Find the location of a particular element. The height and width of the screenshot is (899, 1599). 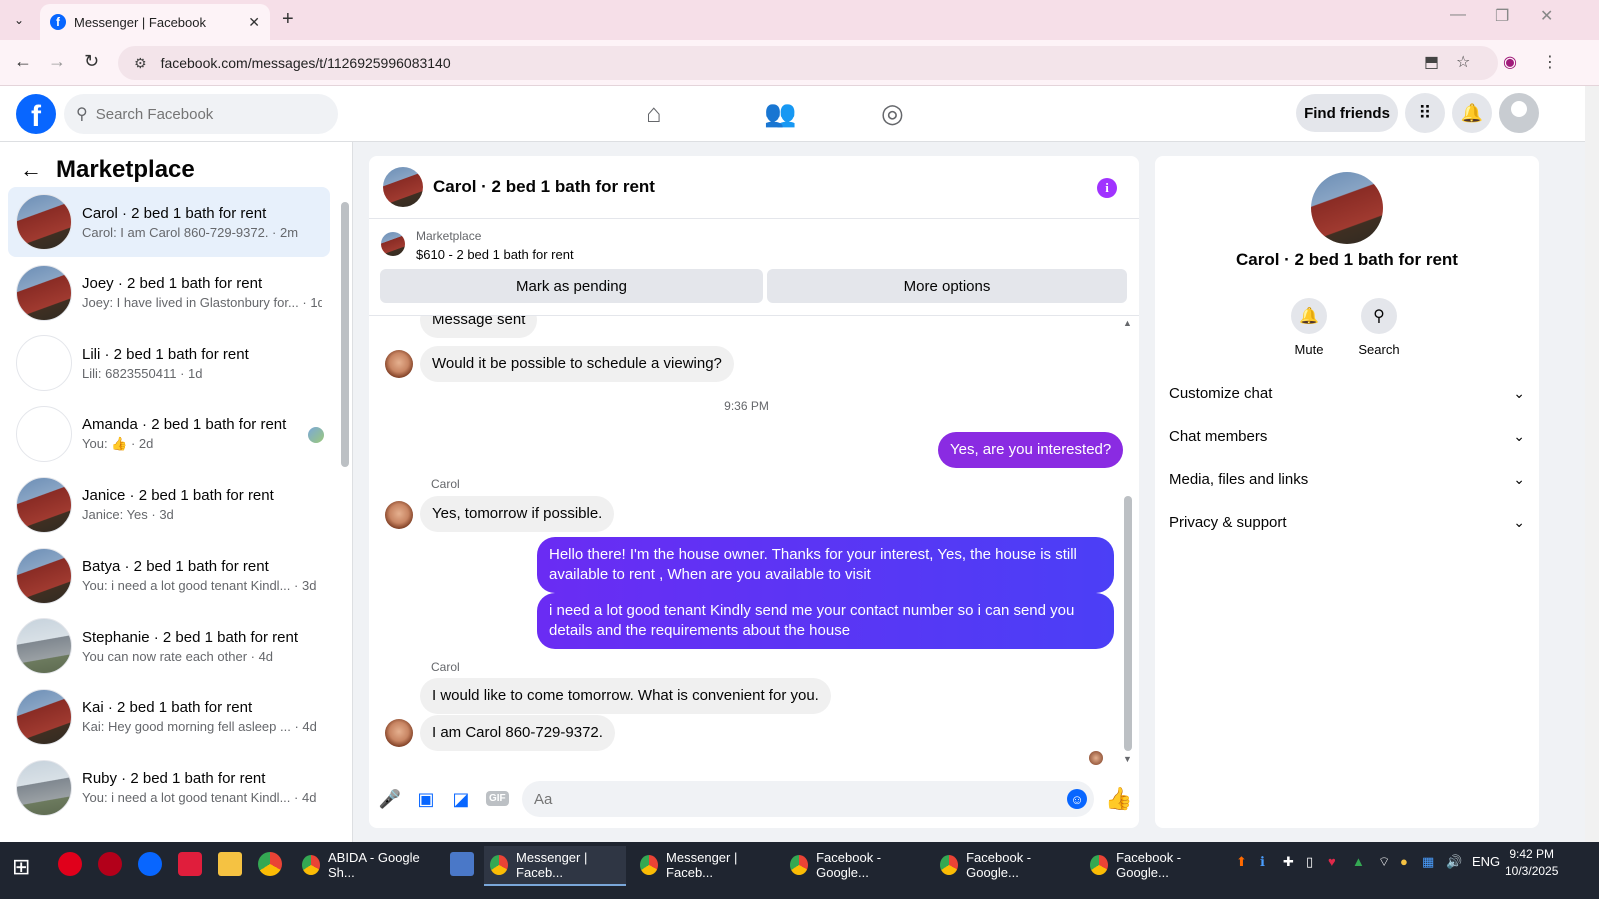

browser-tab: f Messenger | Facebook ✕ is located at coordinates (155, 22).